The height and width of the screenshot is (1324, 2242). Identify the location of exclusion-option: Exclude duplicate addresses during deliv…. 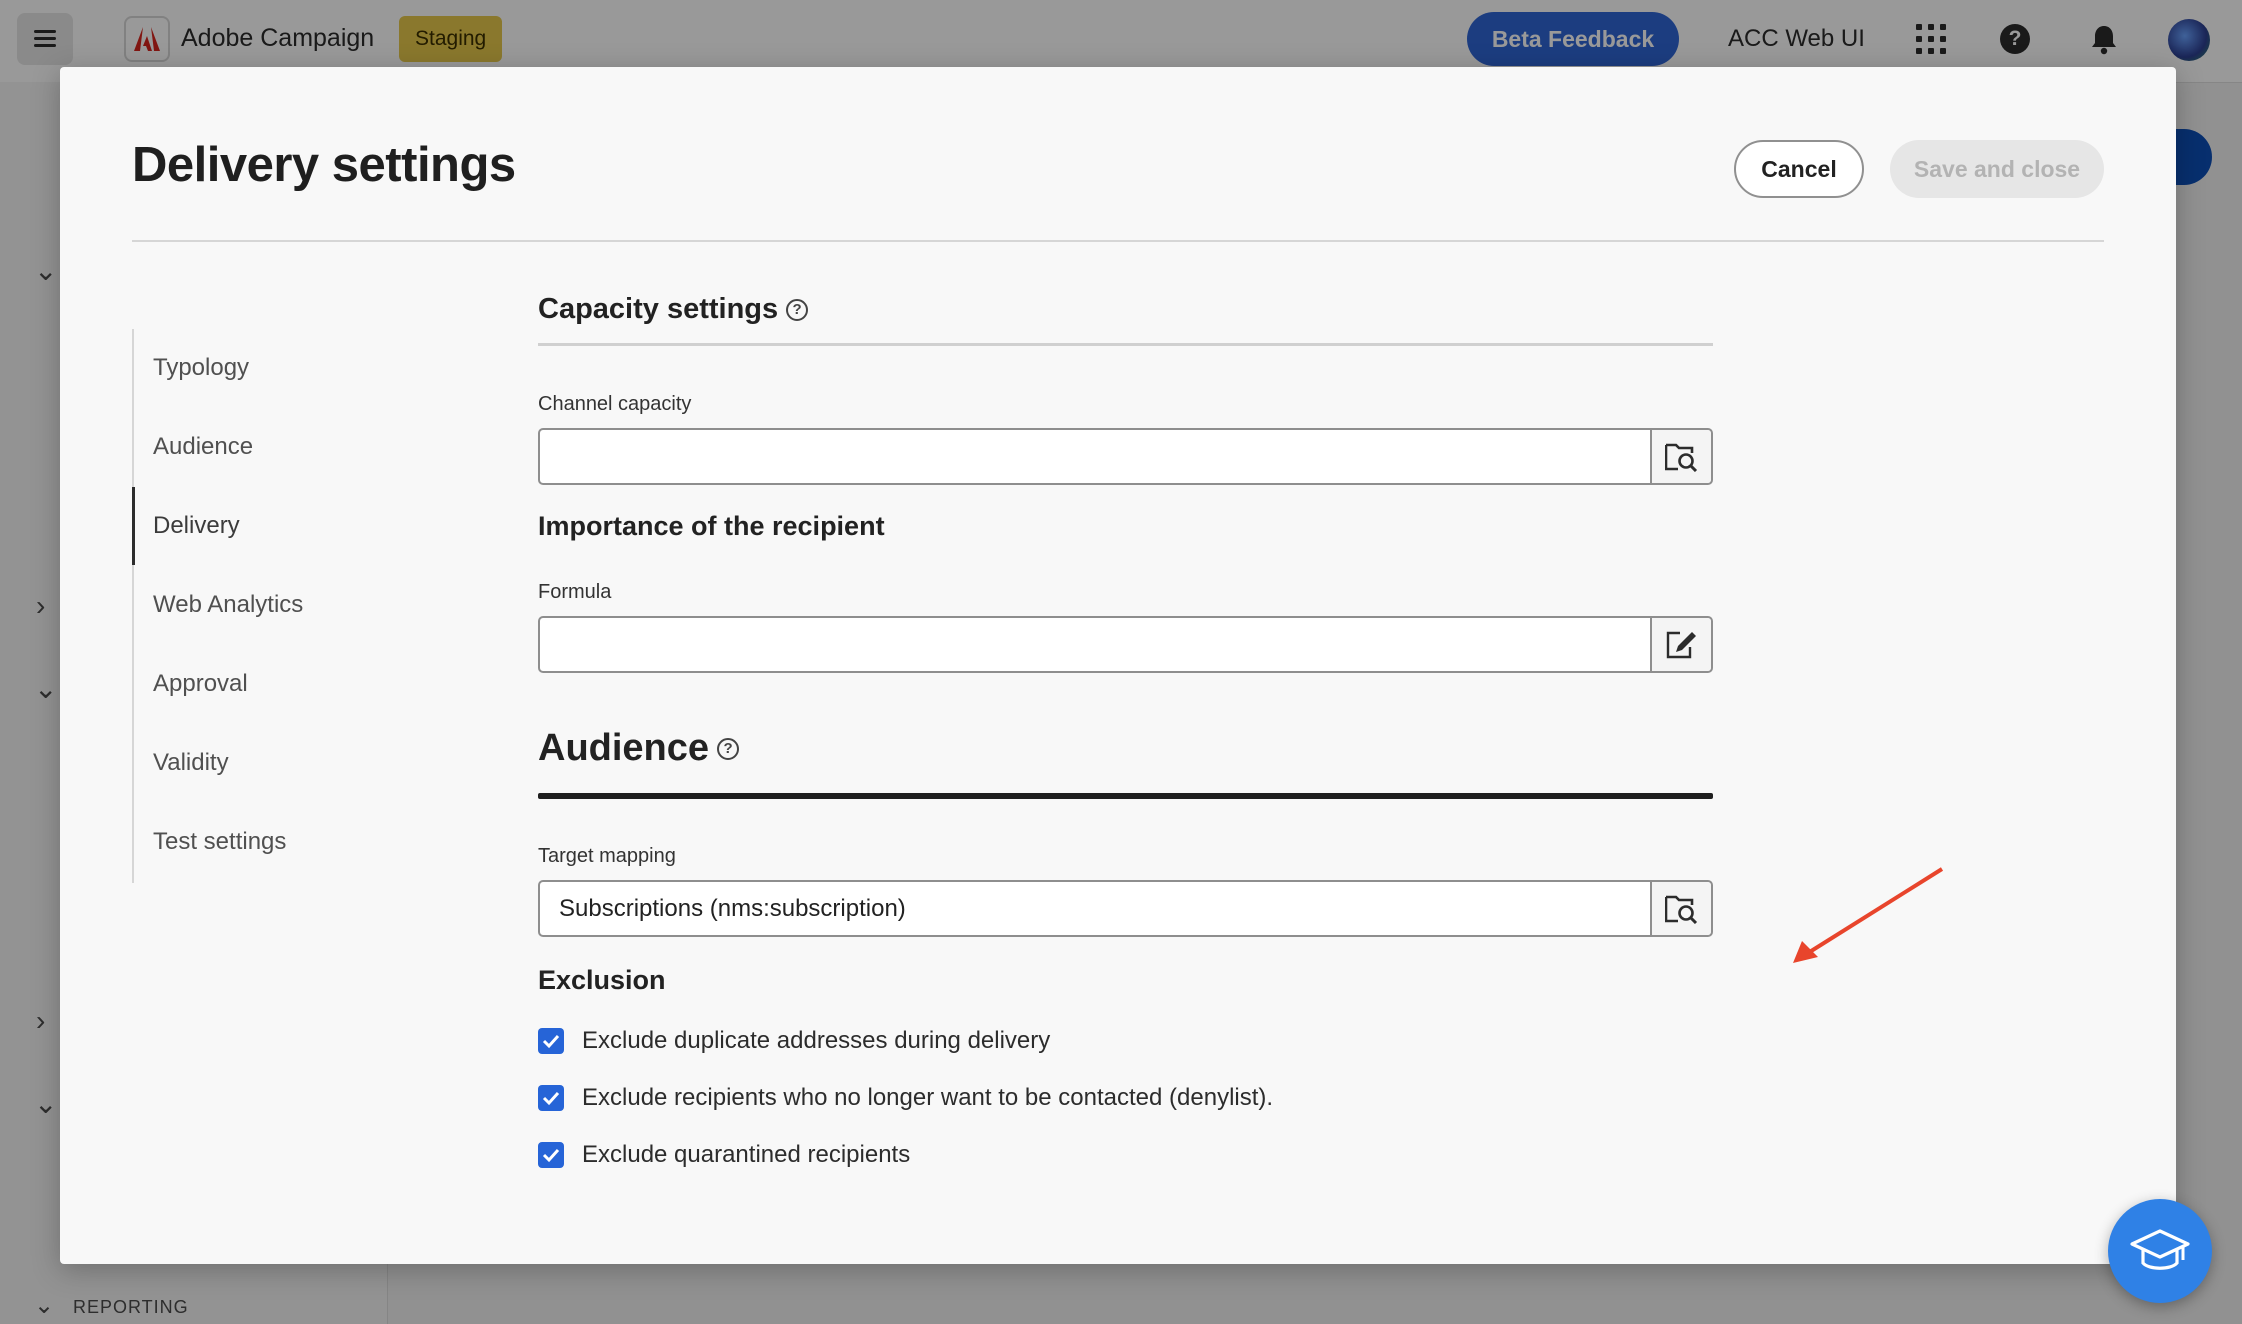
(794, 1041).